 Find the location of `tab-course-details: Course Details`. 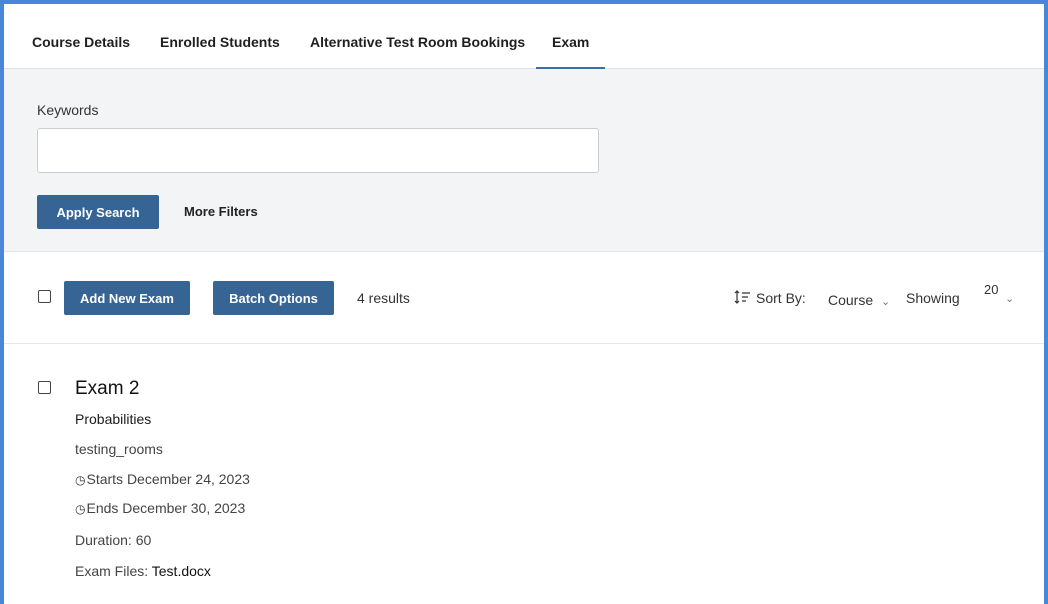

tab-course-details: Course Details is located at coordinates (81, 36).